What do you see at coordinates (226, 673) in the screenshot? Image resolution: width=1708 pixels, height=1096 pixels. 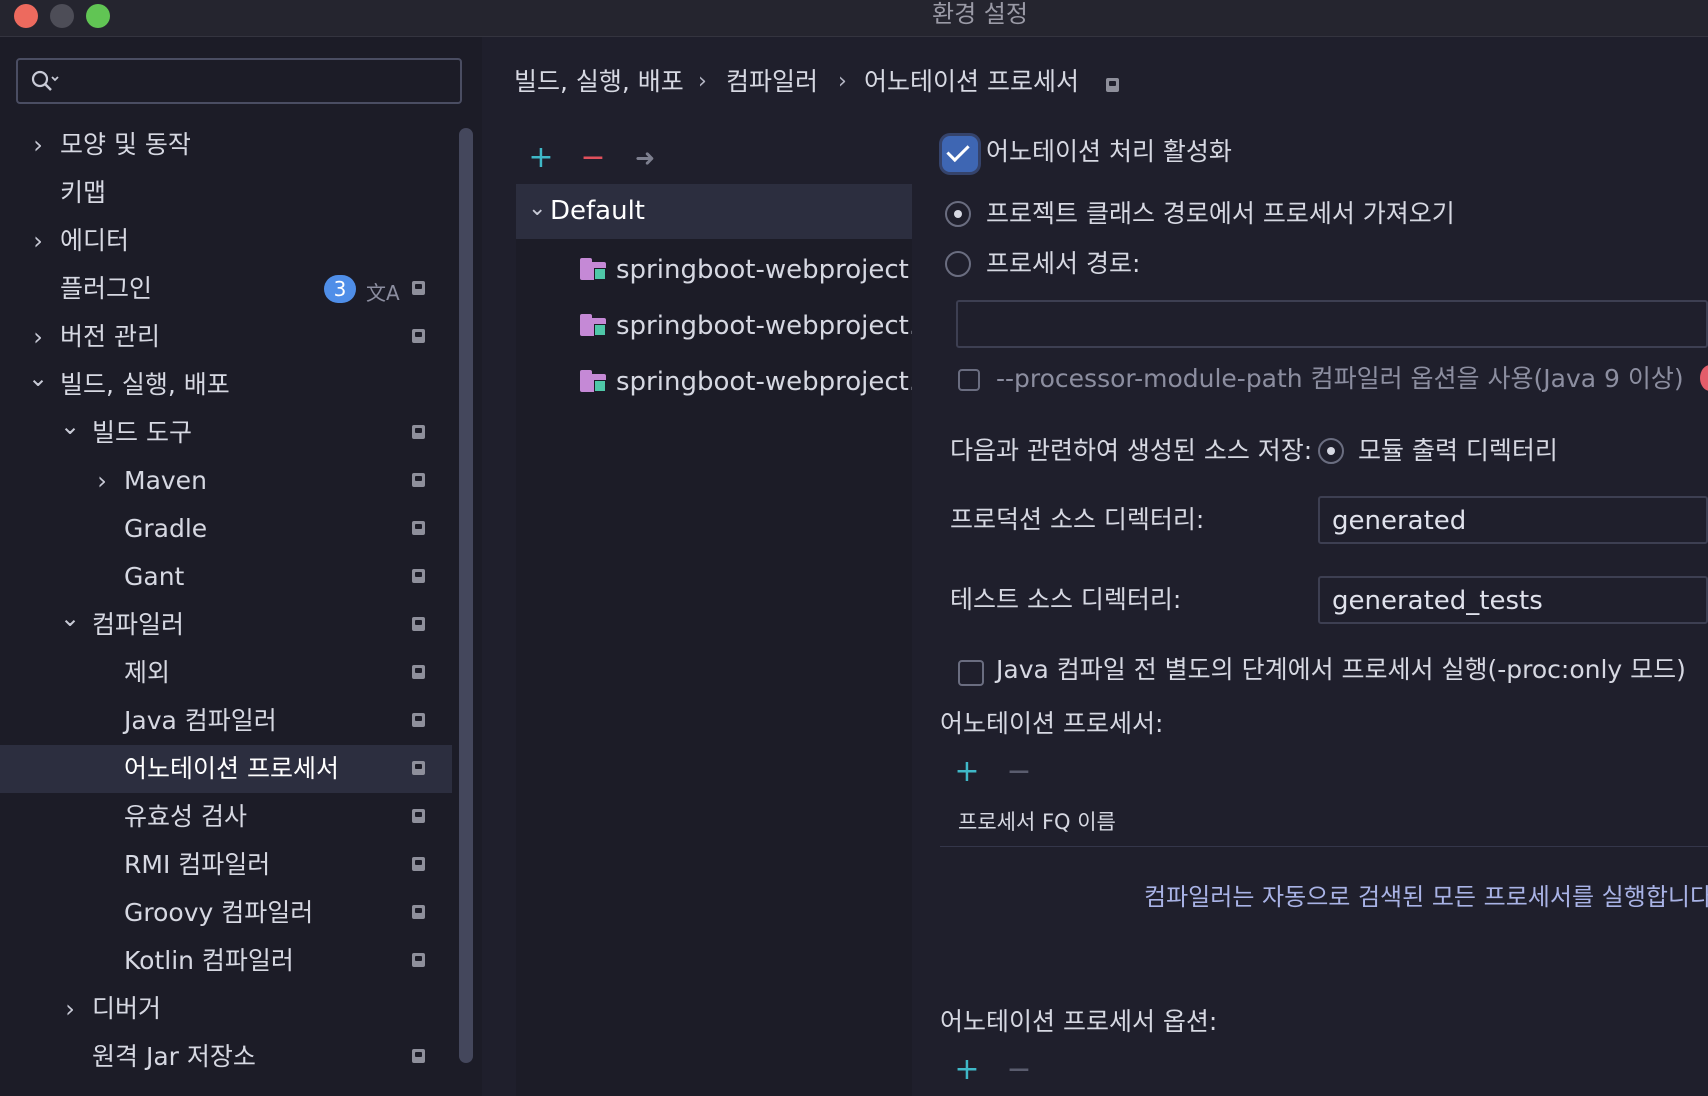 I see `sidebar-item: 제외` at bounding box center [226, 673].